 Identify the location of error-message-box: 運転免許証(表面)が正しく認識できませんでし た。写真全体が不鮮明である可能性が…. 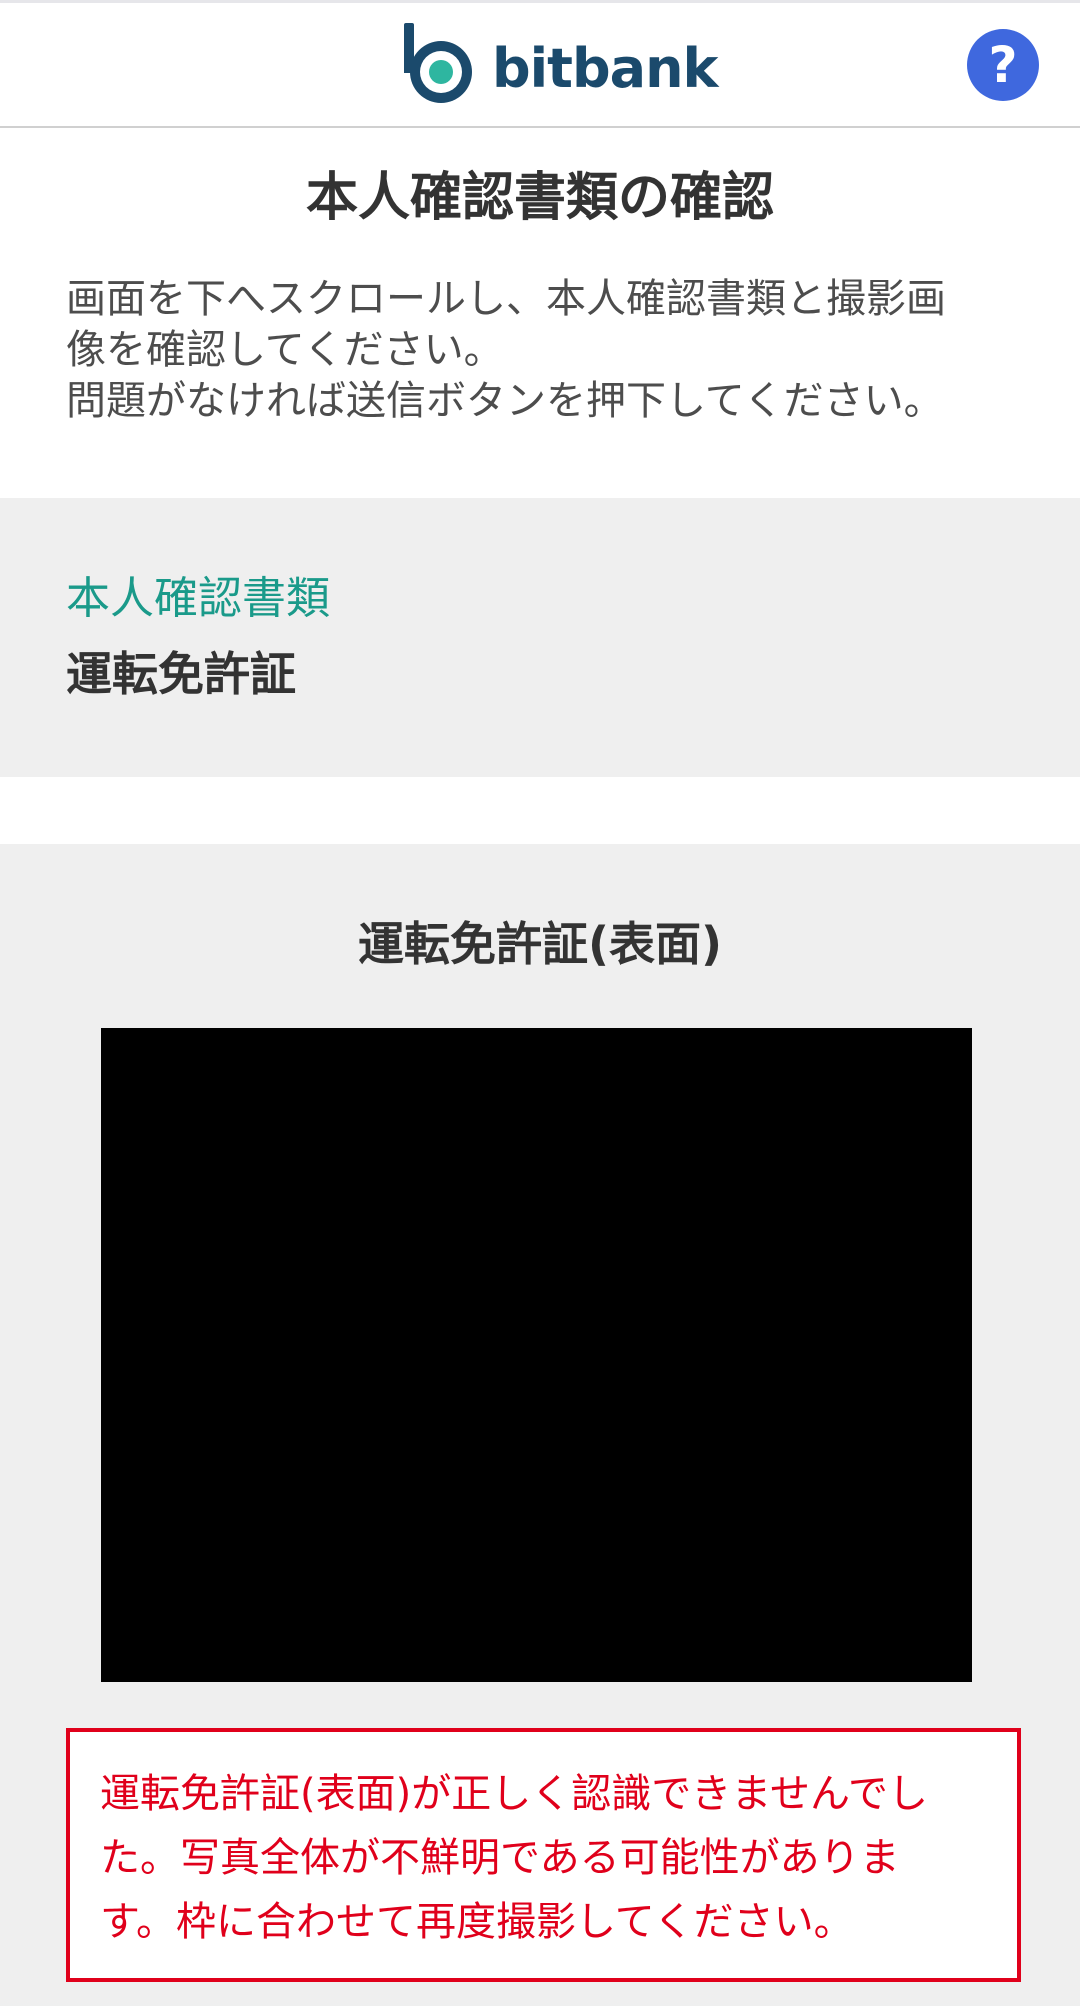
(543, 1855).